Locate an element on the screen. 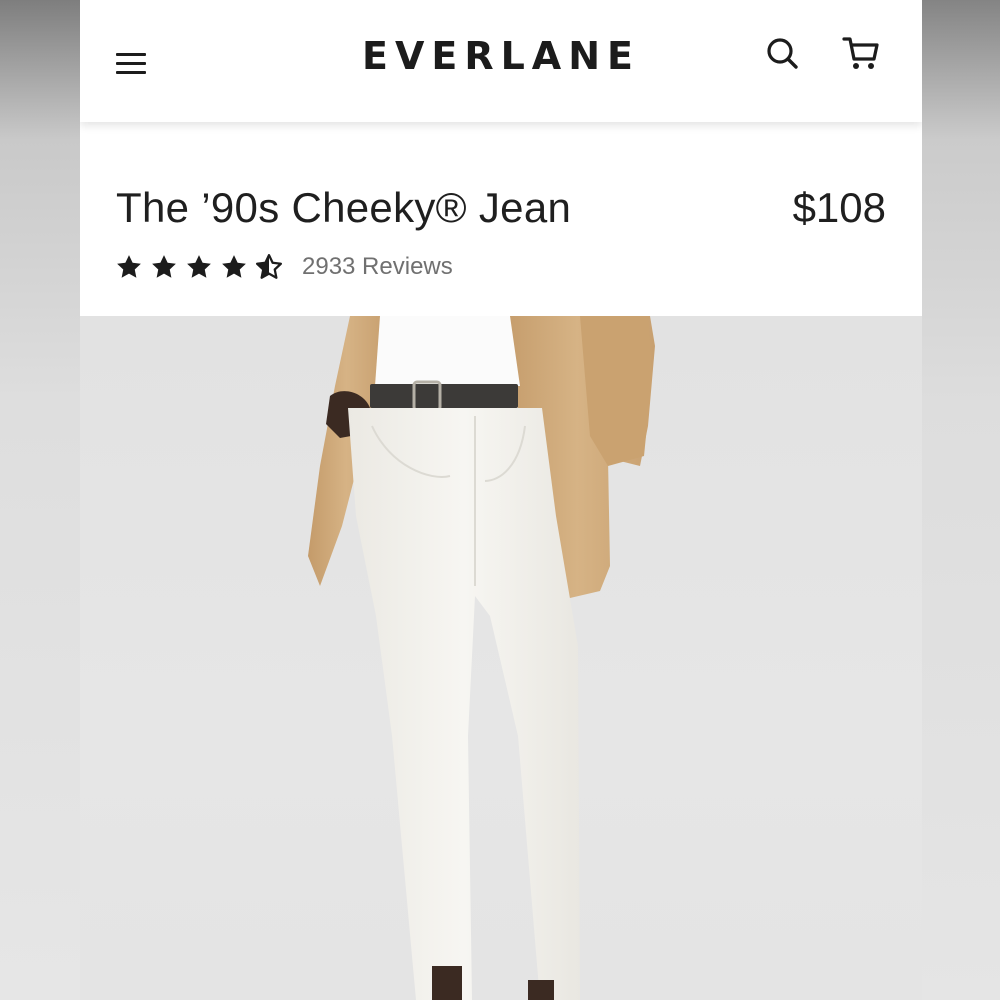  blurred-backdrop-left is located at coordinates (40, 500).